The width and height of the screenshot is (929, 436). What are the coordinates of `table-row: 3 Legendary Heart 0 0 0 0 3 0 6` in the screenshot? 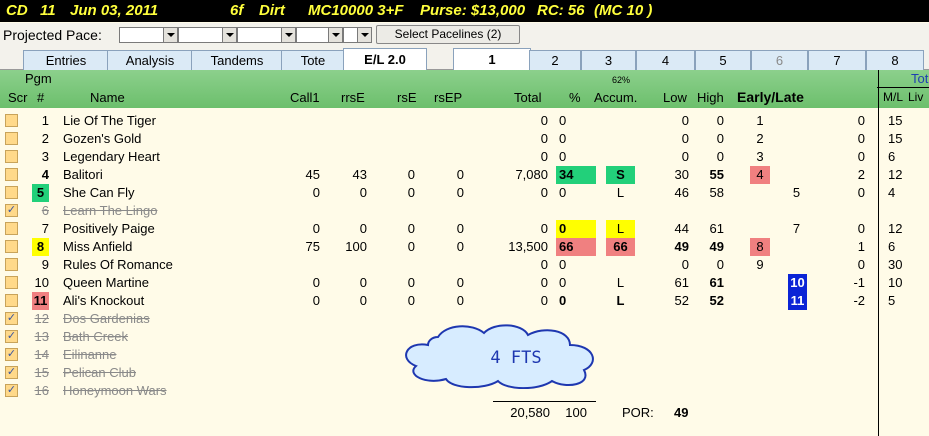 It's located at (464, 157).